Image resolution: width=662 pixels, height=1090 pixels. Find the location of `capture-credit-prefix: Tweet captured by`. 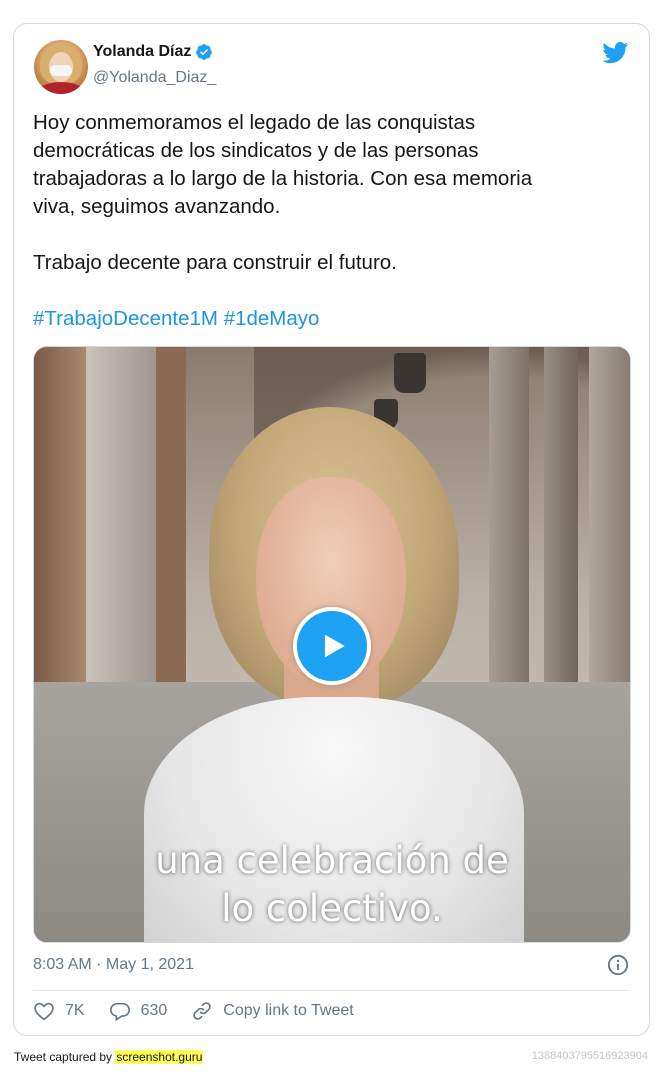

capture-credit-prefix: Tweet captured by is located at coordinates (65, 1057).